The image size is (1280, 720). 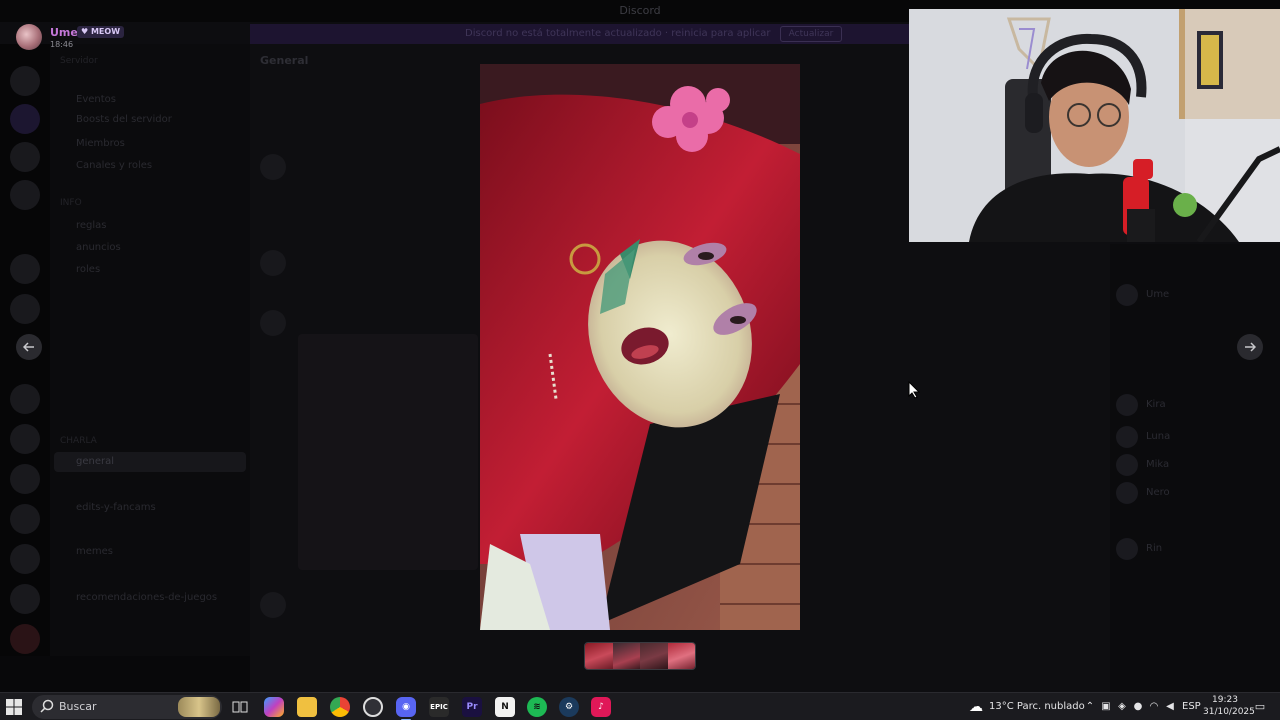 I want to click on spotify-icon: ≋, so click(x=537, y=707).